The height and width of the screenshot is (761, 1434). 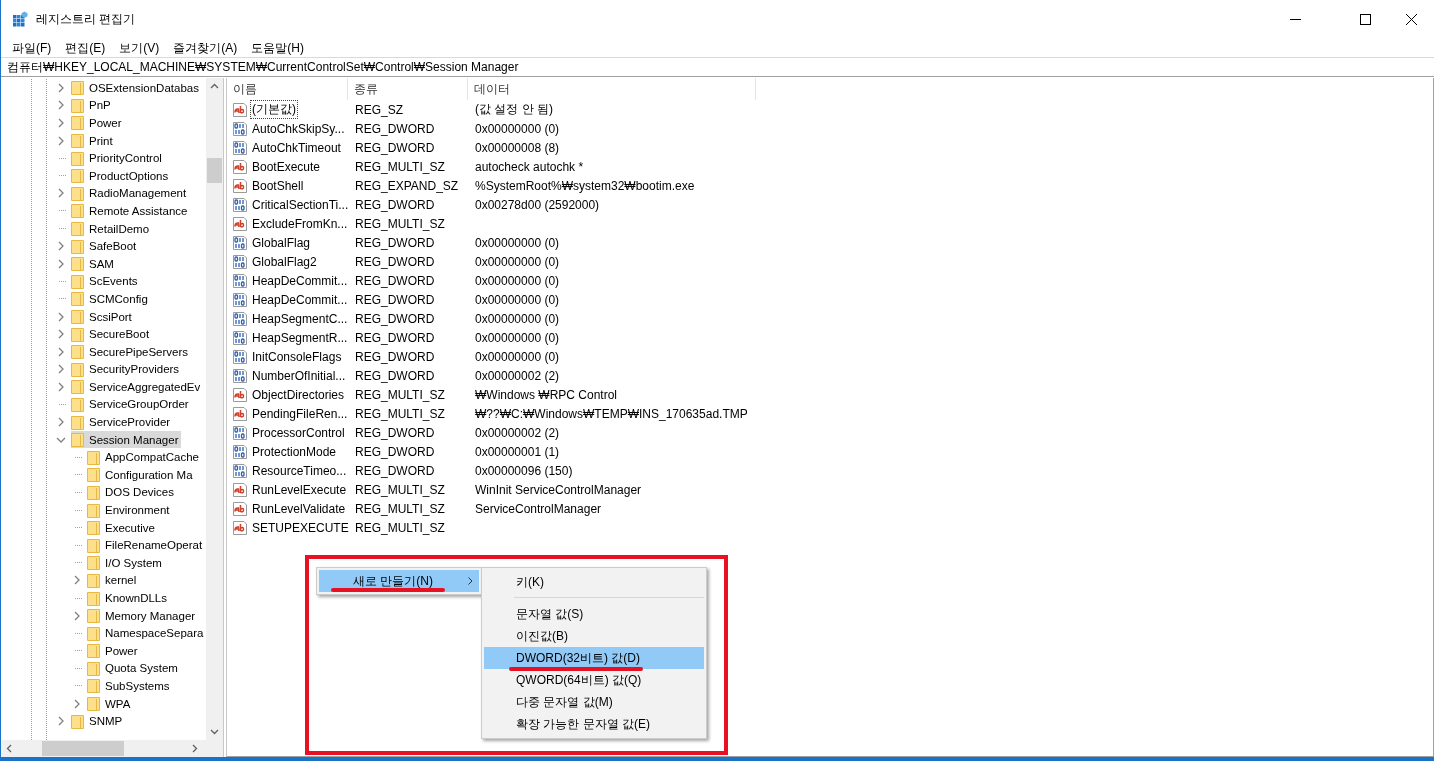 What do you see at coordinates (126, 440) in the screenshot?
I see `tree-item: Session Manager` at bounding box center [126, 440].